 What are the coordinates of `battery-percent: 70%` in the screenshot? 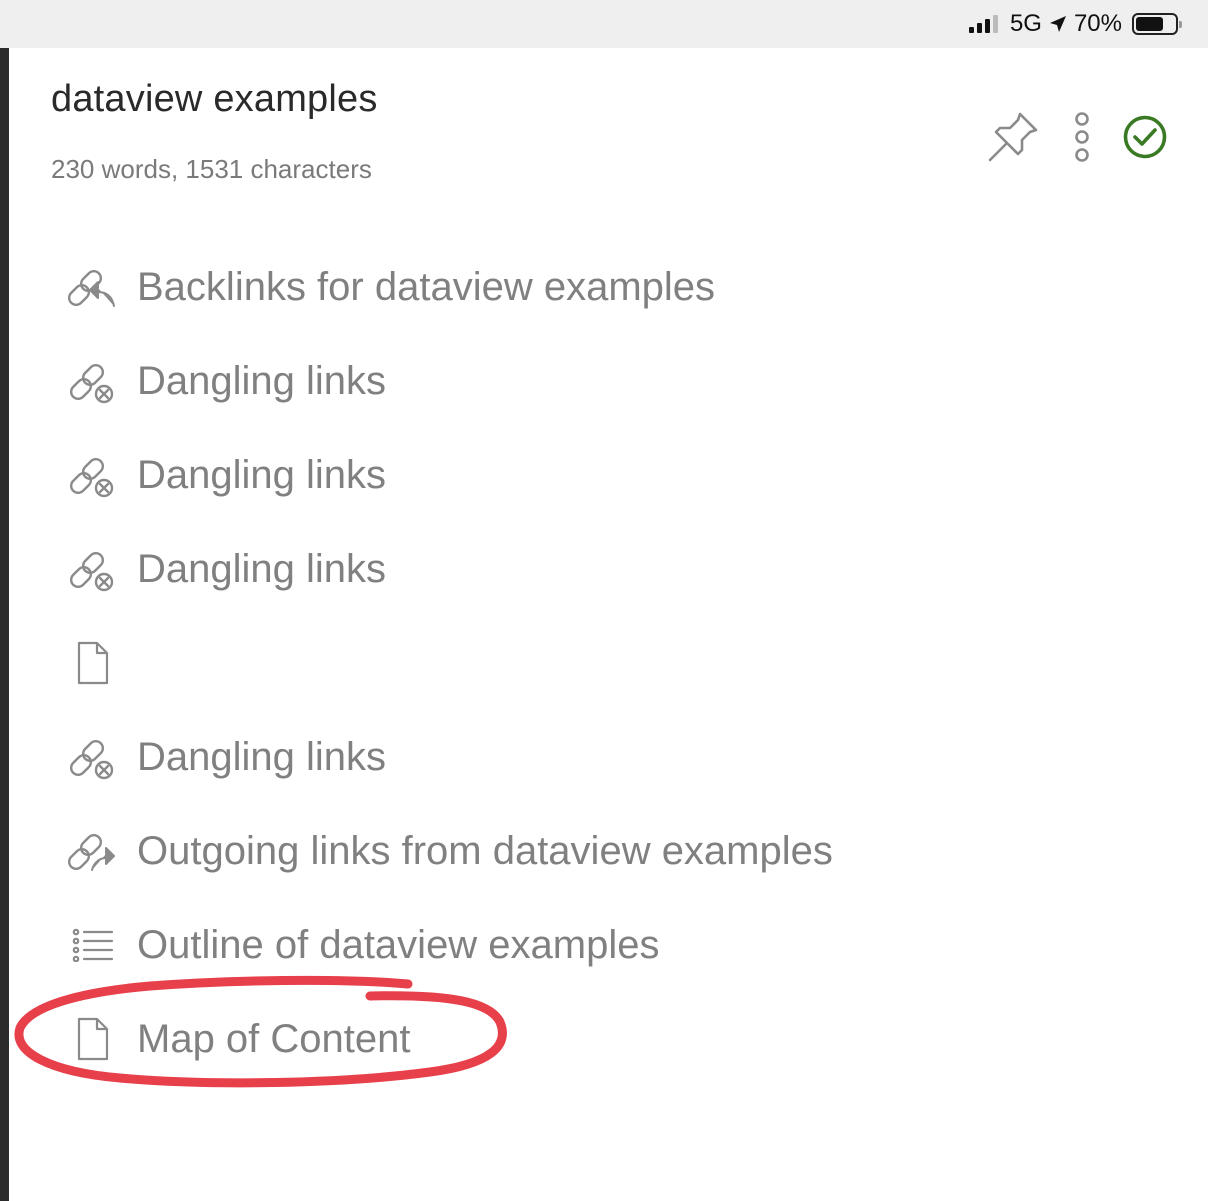 It's located at (1097, 23).